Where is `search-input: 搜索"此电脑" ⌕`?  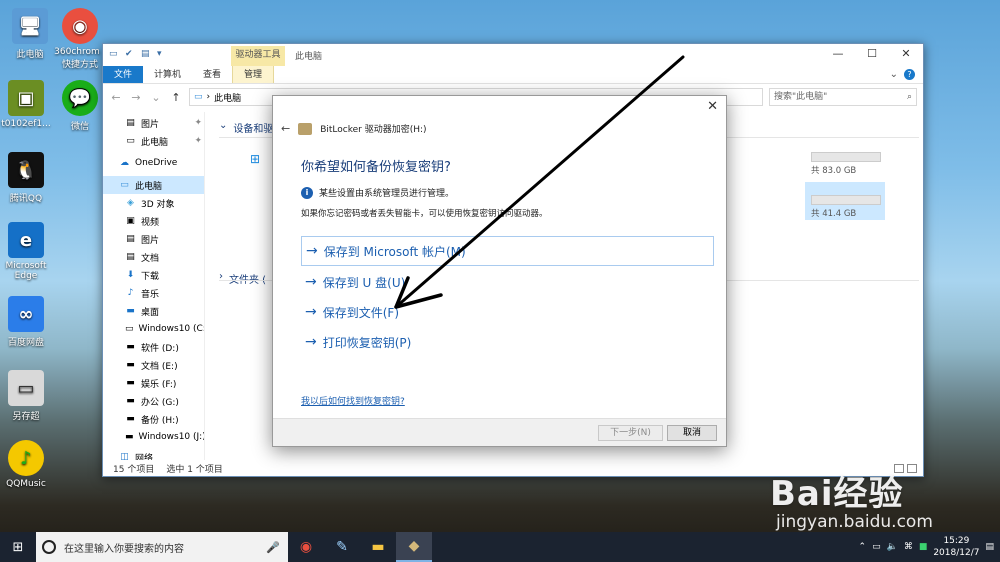
search-input: 搜索"此电脑" ⌕ is located at coordinates (843, 97).